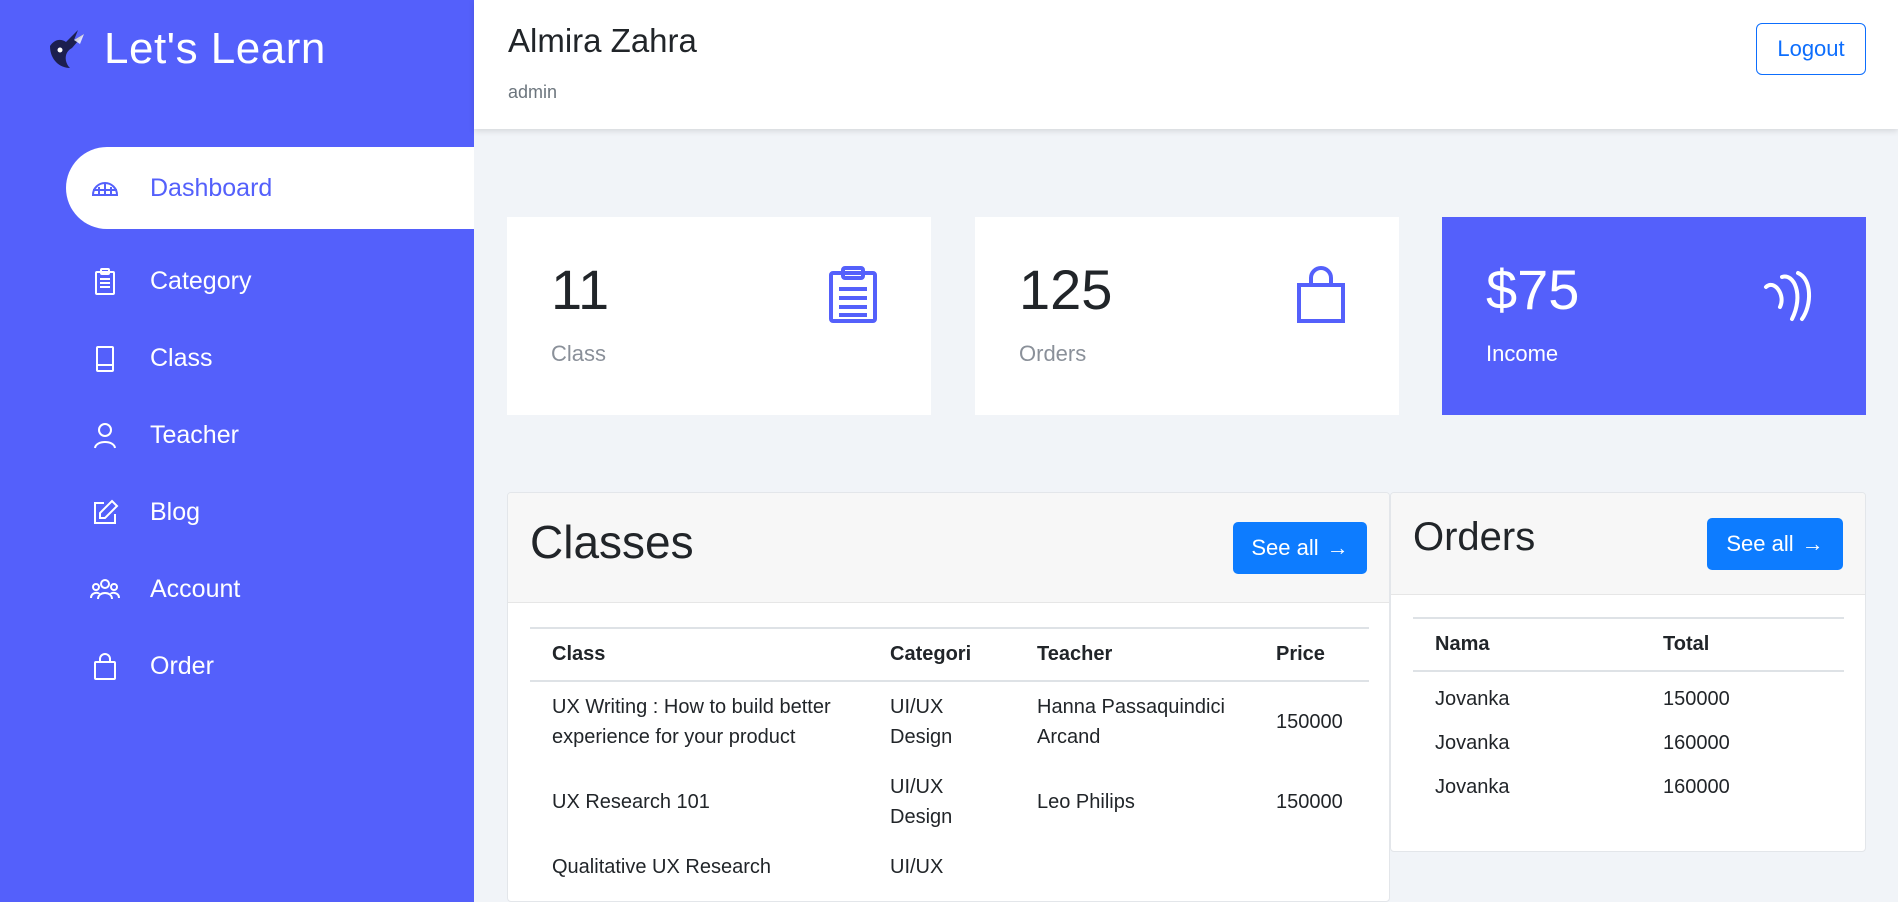  I want to click on table-cell: Qualitative UX Research, so click(661, 867).